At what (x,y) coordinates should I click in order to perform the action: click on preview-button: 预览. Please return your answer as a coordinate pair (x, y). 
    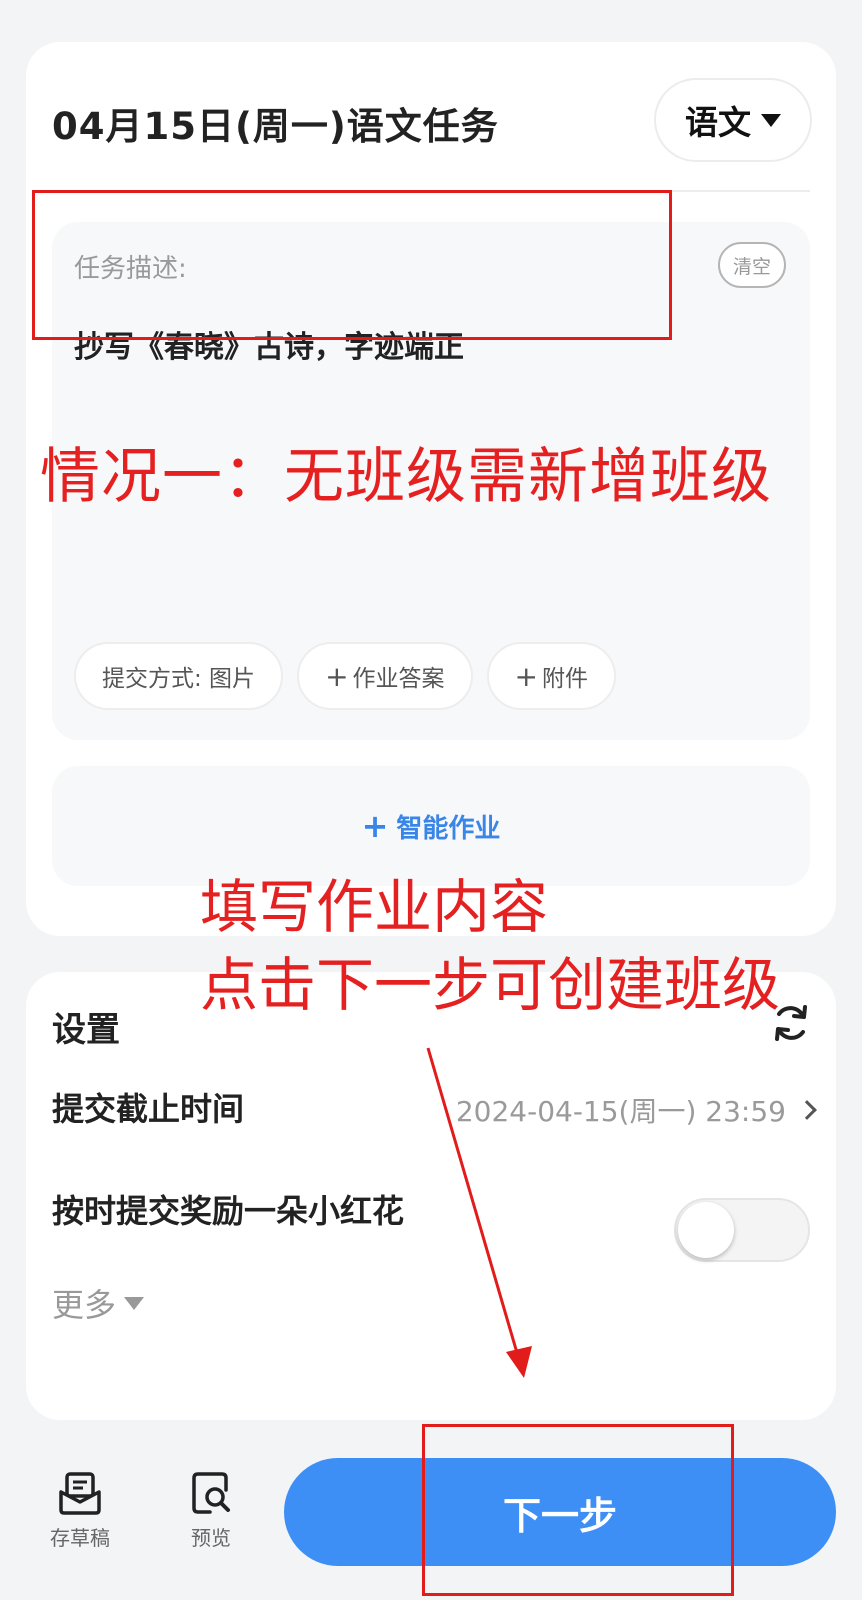
    Looking at the image, I should click on (211, 1510).